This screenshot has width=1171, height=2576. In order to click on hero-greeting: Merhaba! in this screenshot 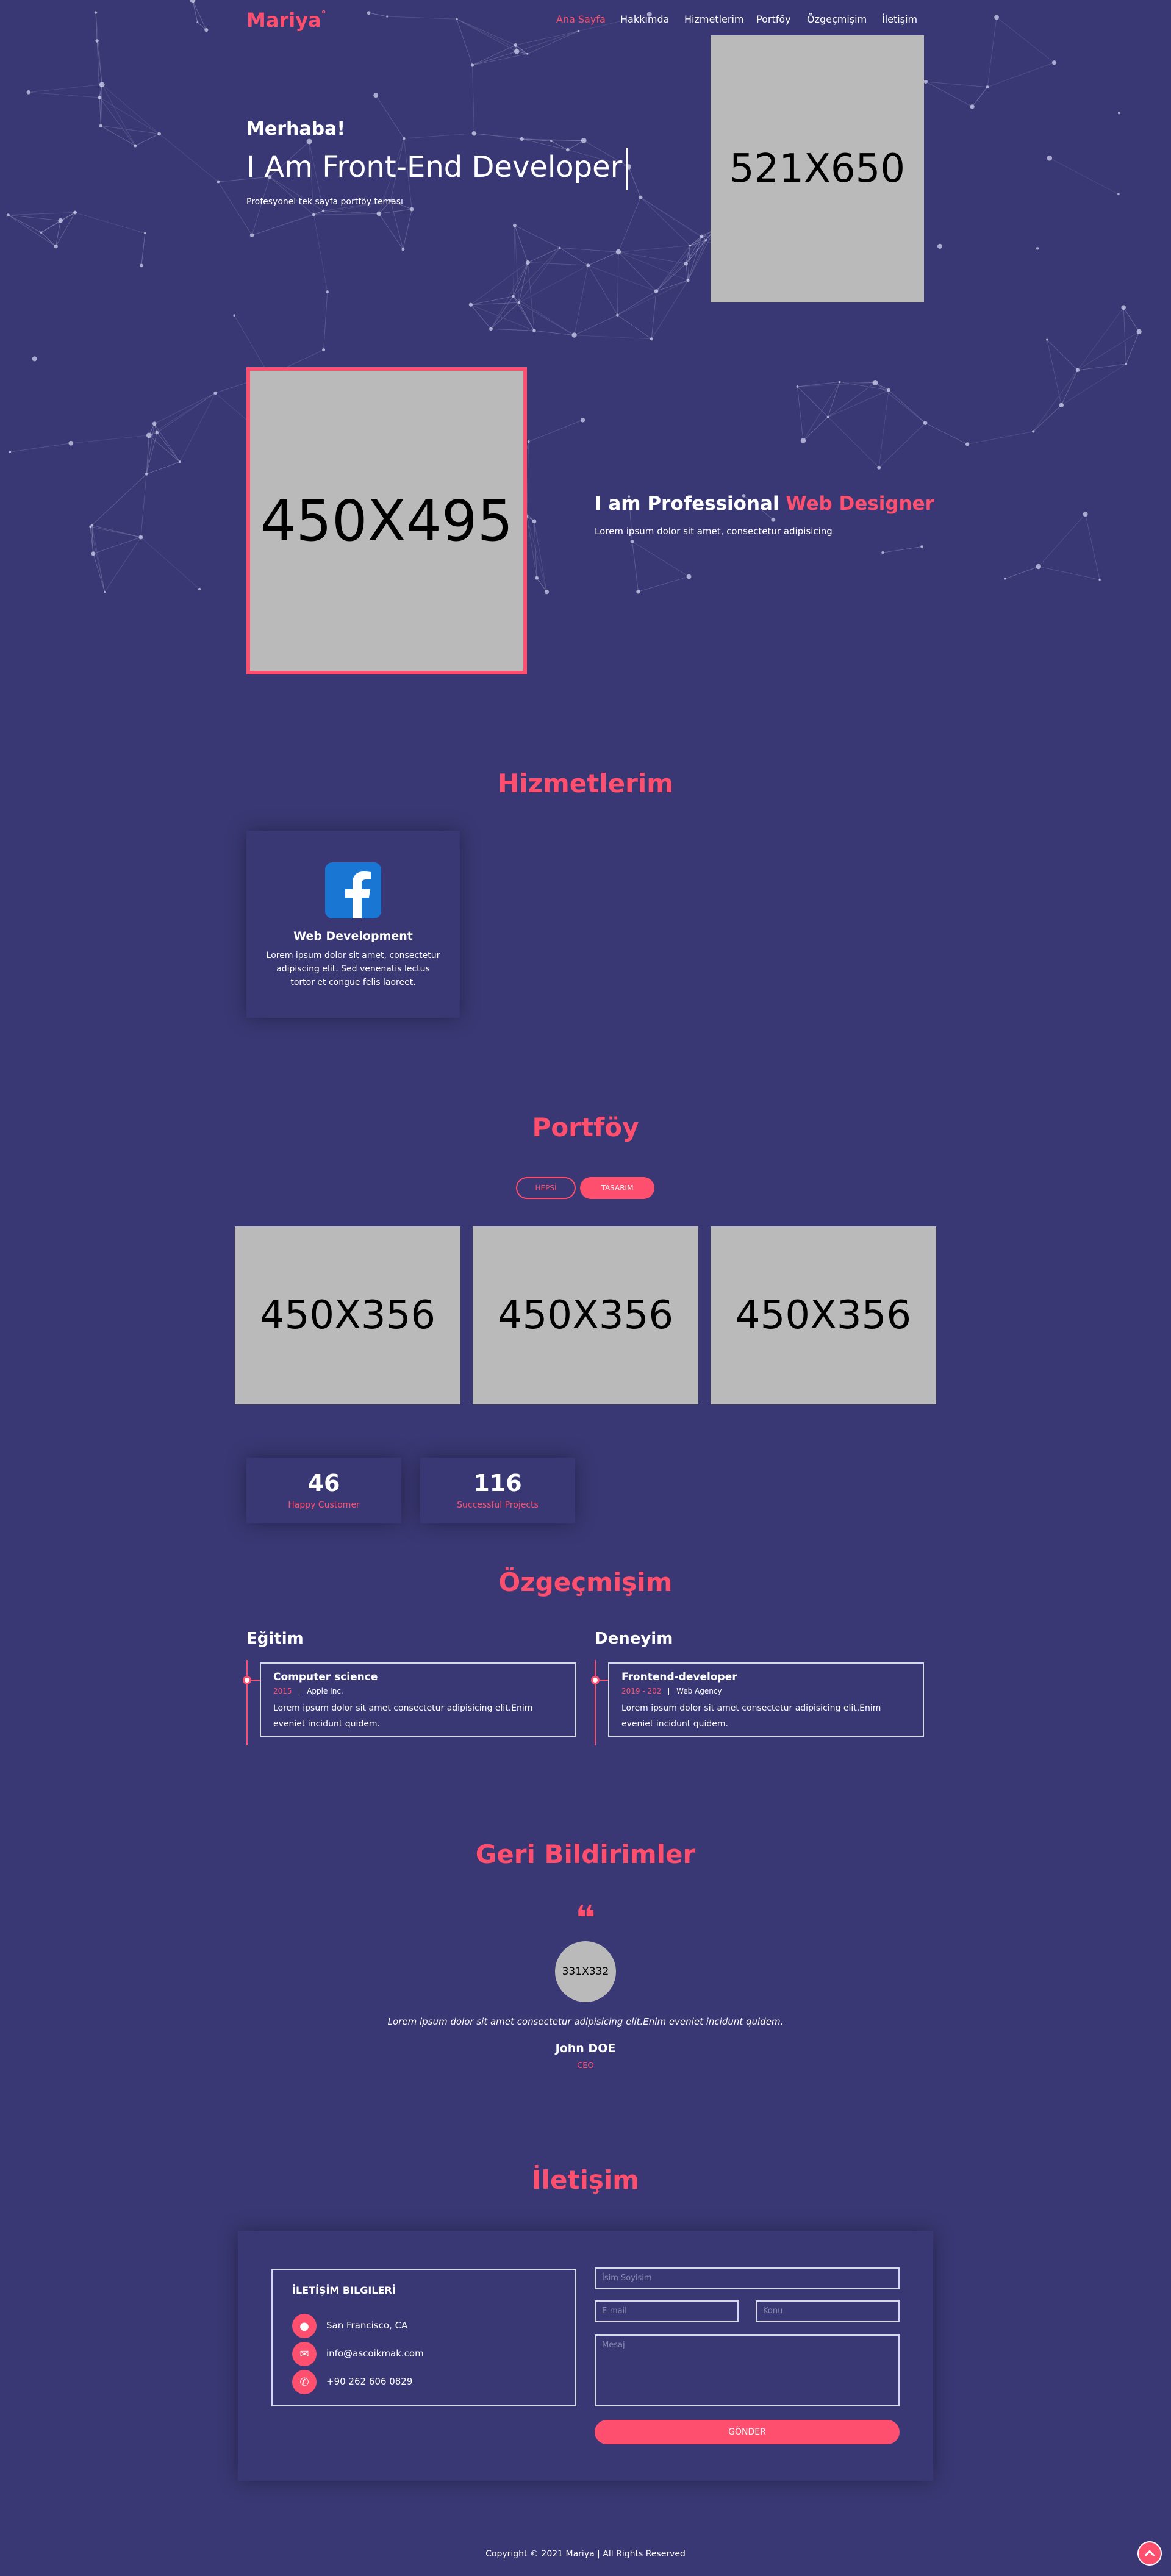, I will do `click(295, 129)`.